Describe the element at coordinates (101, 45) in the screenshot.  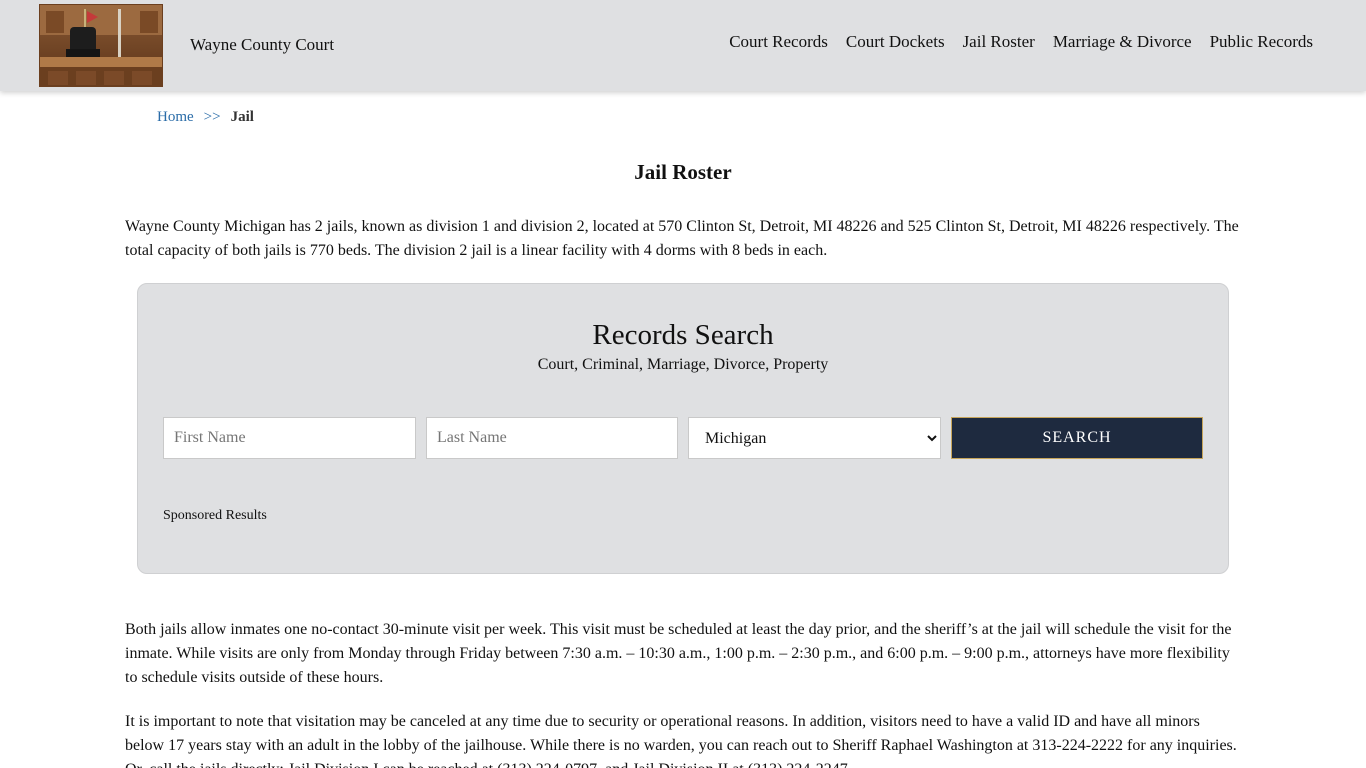
I see `courtroom-logo-image` at that location.